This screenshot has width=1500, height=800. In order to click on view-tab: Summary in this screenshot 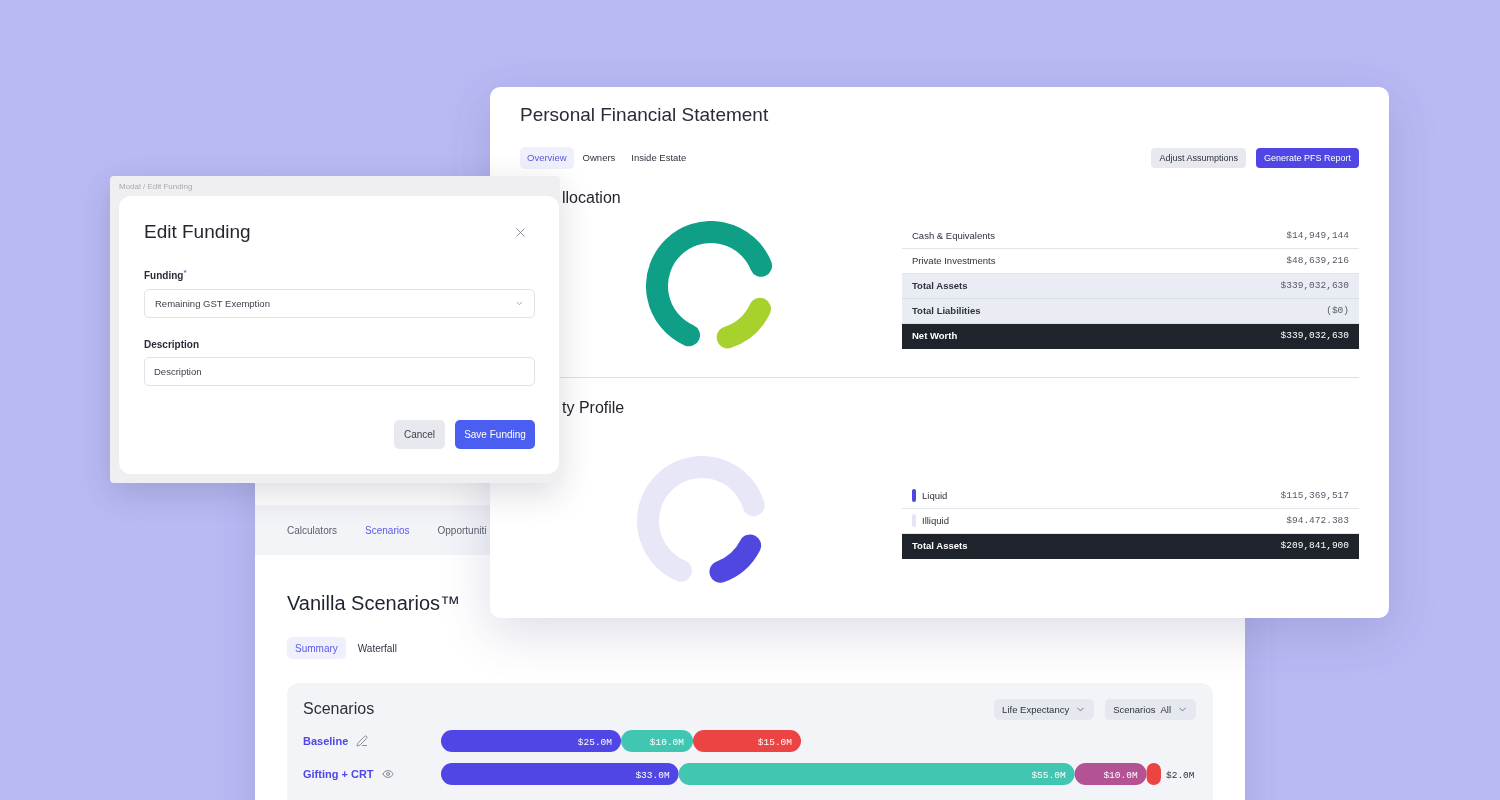, I will do `click(316, 648)`.